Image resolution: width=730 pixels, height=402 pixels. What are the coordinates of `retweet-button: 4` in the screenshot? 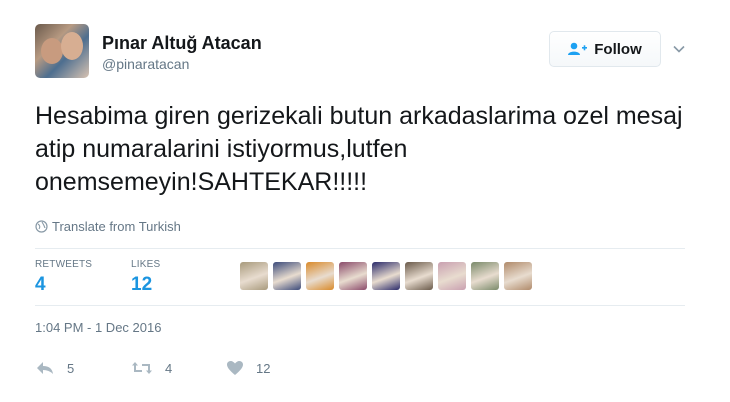 It's located at (151, 368).